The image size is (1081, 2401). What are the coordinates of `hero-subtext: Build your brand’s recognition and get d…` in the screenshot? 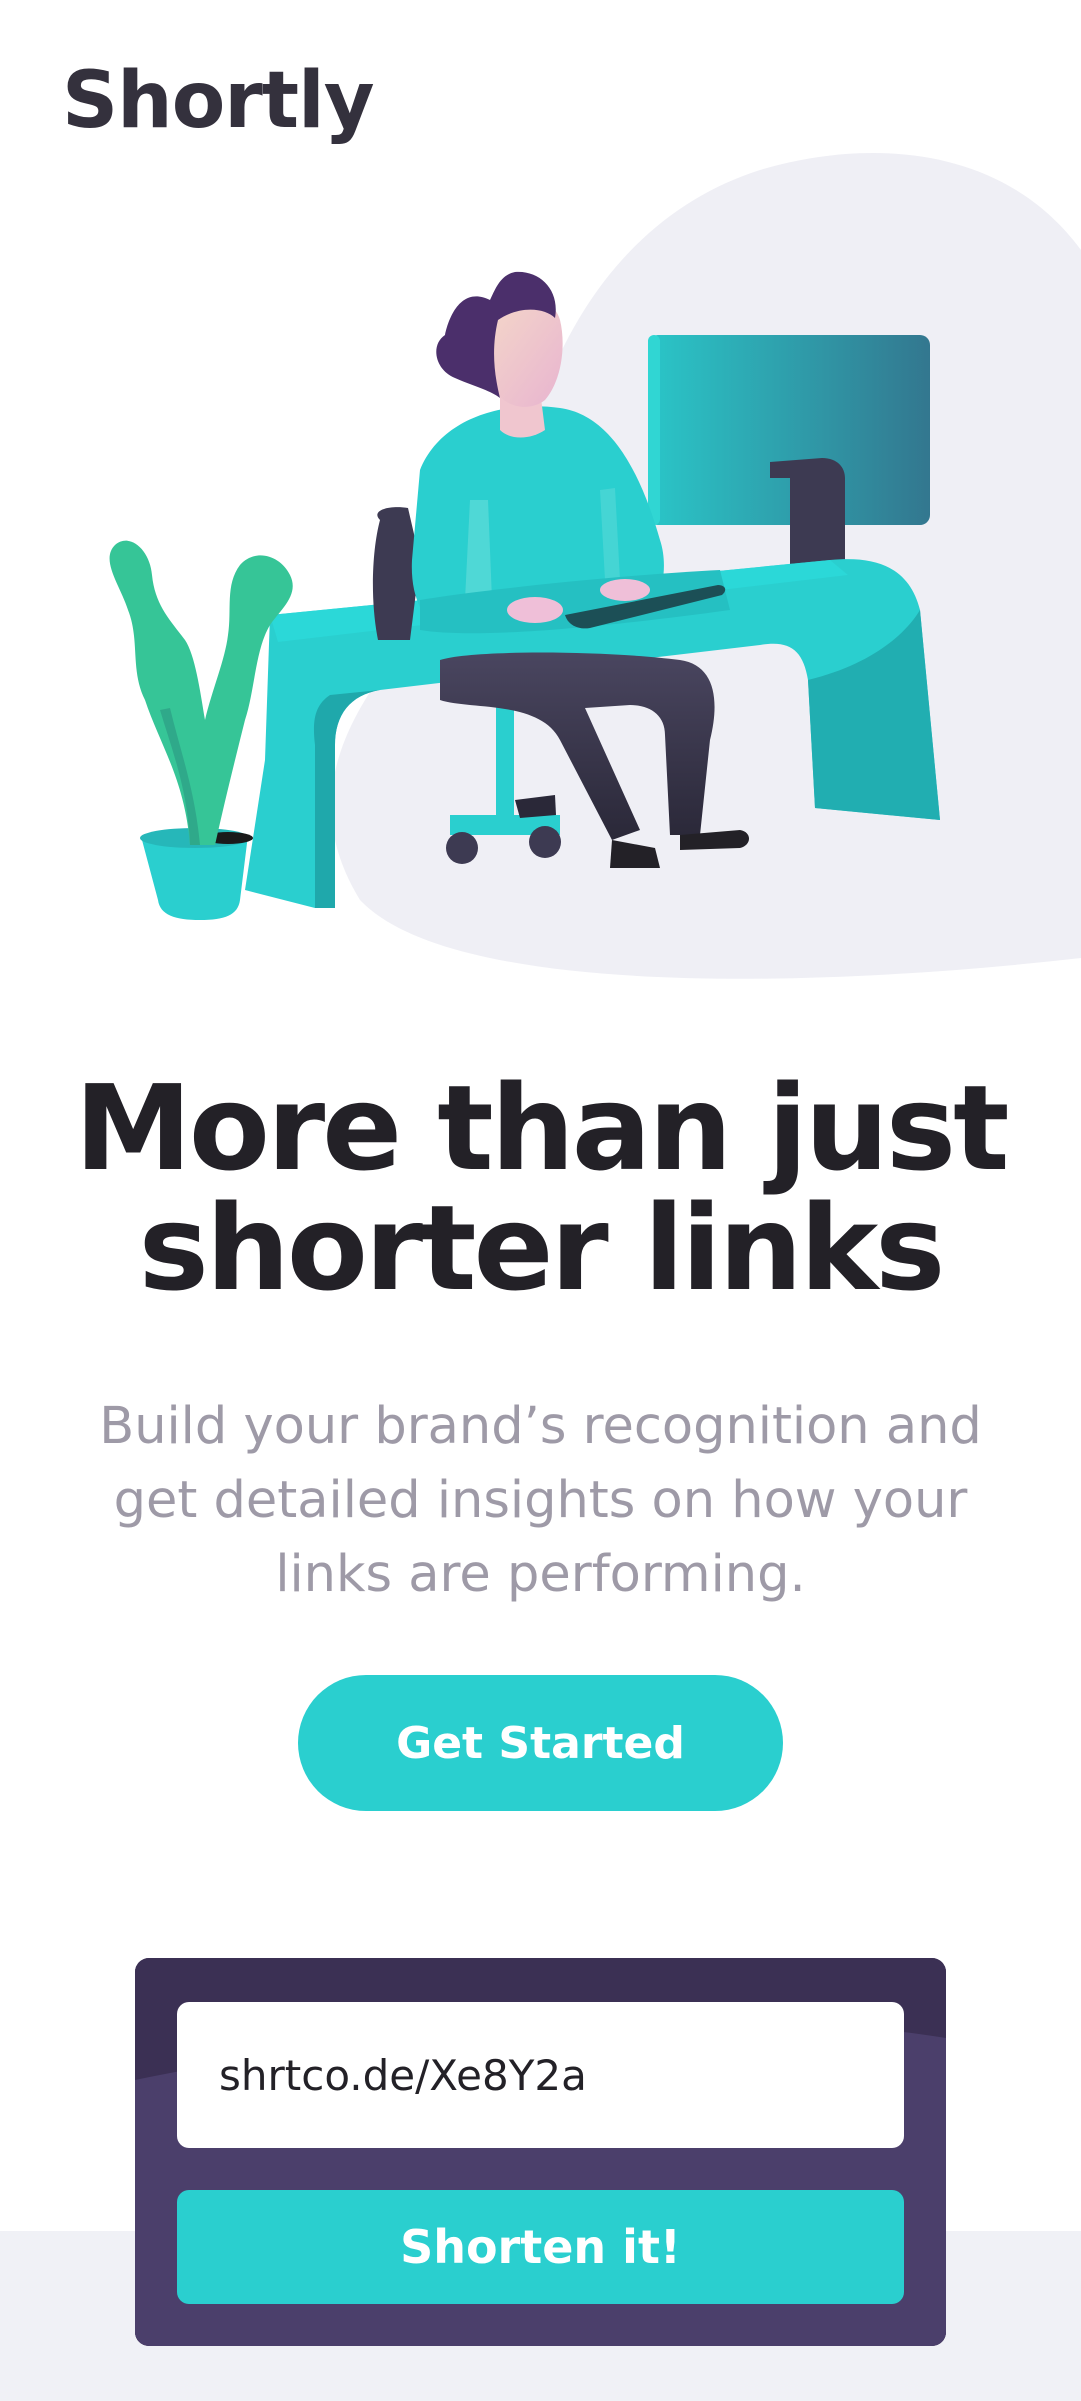 It's located at (540, 1500).